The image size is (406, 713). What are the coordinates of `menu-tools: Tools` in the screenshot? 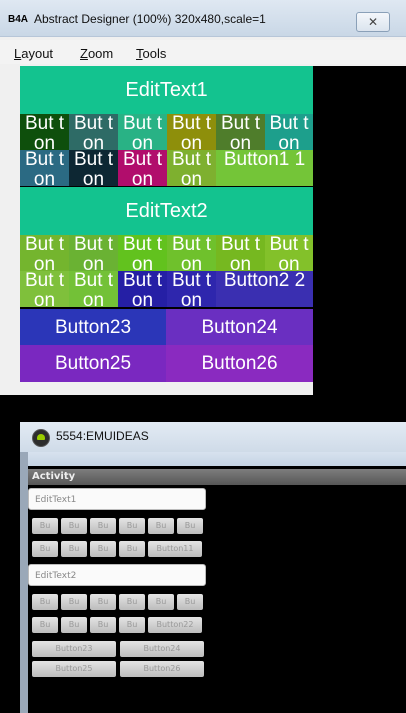 It's located at (151, 53).